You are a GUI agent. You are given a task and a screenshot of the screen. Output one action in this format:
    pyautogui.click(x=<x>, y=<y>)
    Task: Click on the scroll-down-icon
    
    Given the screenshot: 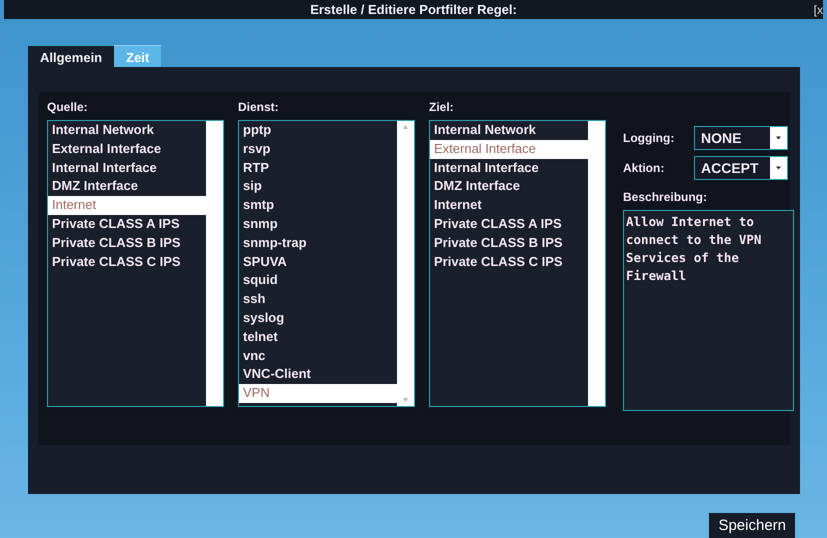 What is the action you would take?
    pyautogui.click(x=405, y=400)
    